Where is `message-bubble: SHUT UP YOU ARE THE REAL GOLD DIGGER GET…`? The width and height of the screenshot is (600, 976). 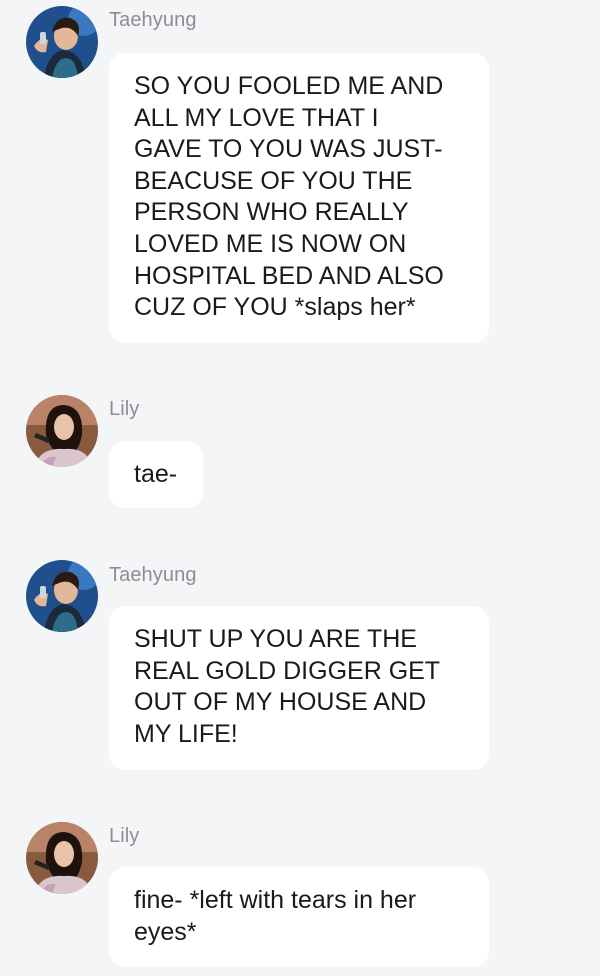 message-bubble: SHUT UP YOU ARE THE REAL GOLD DIGGER GET… is located at coordinates (299, 688).